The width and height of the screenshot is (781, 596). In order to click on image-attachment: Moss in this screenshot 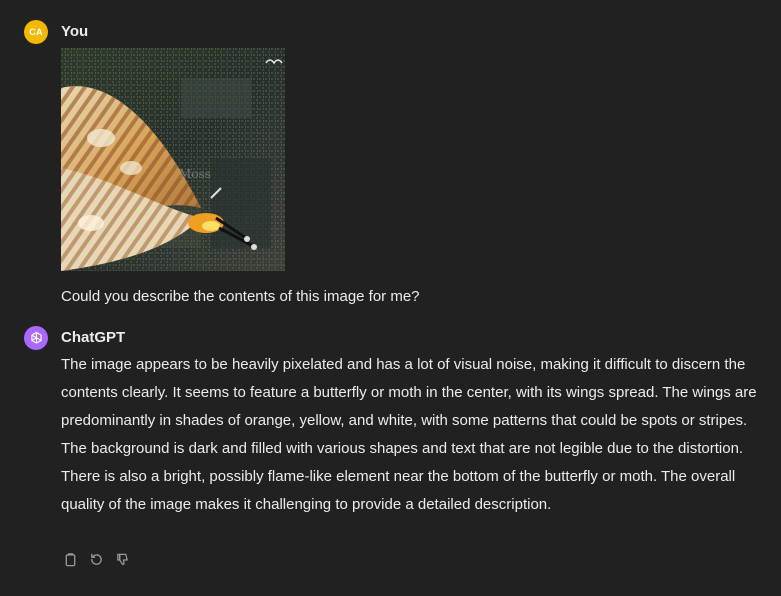, I will do `click(173, 159)`.